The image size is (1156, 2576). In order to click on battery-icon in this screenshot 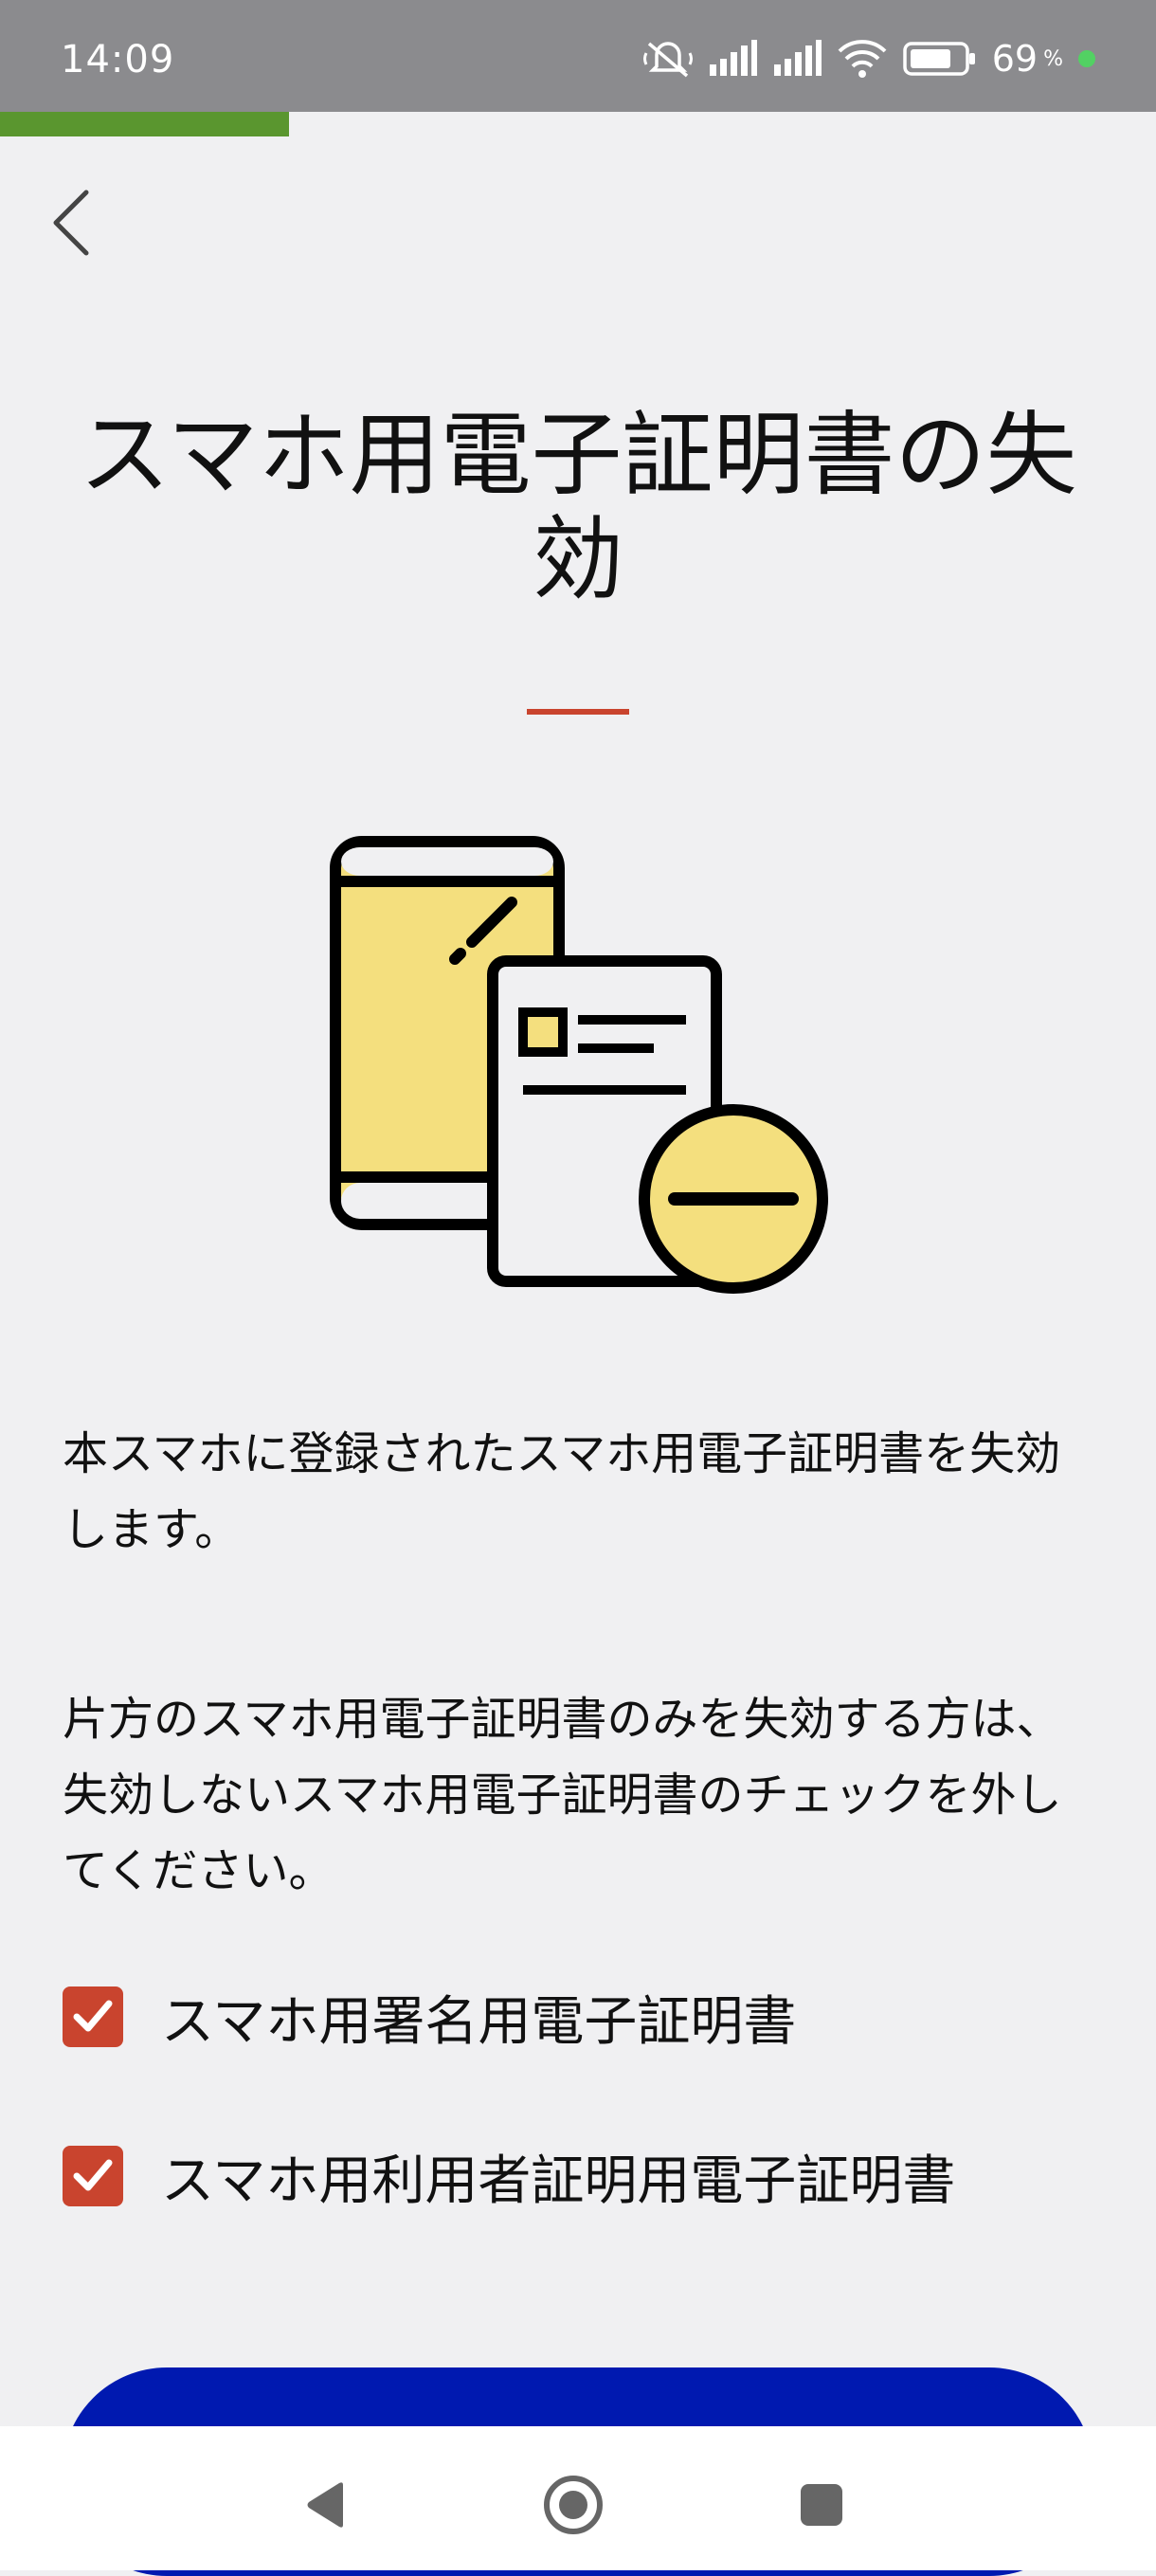, I will do `click(939, 59)`.